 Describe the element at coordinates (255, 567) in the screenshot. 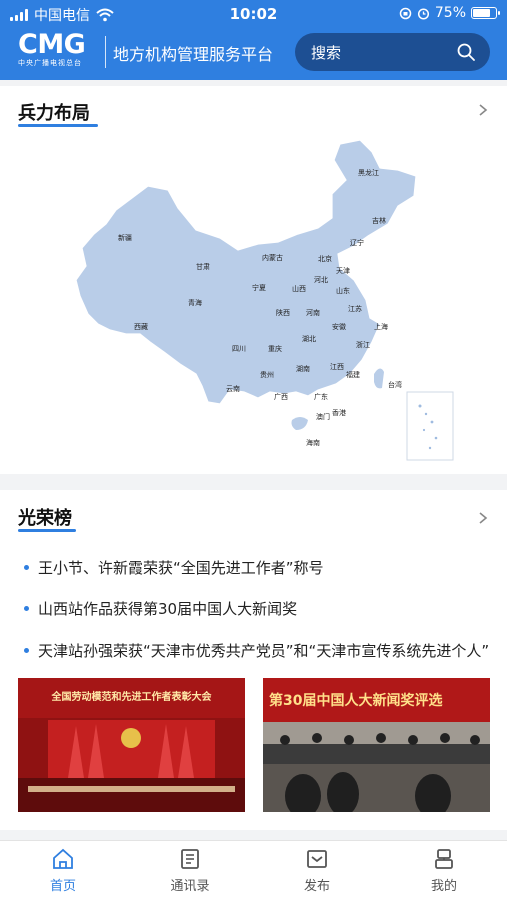

I see `honor-item-1: 王小节、许新霞荣获“全国先进工作者”称号` at that location.